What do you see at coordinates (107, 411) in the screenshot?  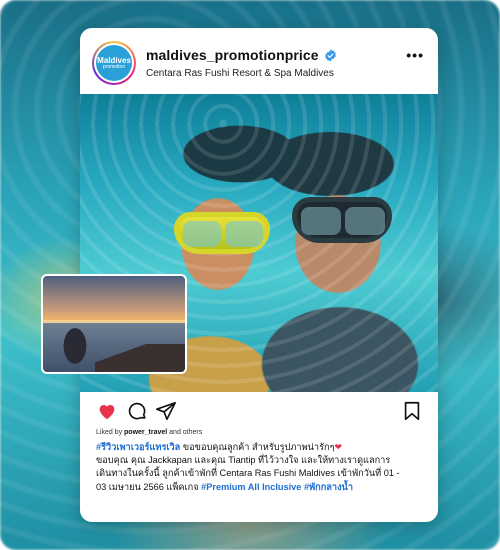 I see `heart-icon` at bounding box center [107, 411].